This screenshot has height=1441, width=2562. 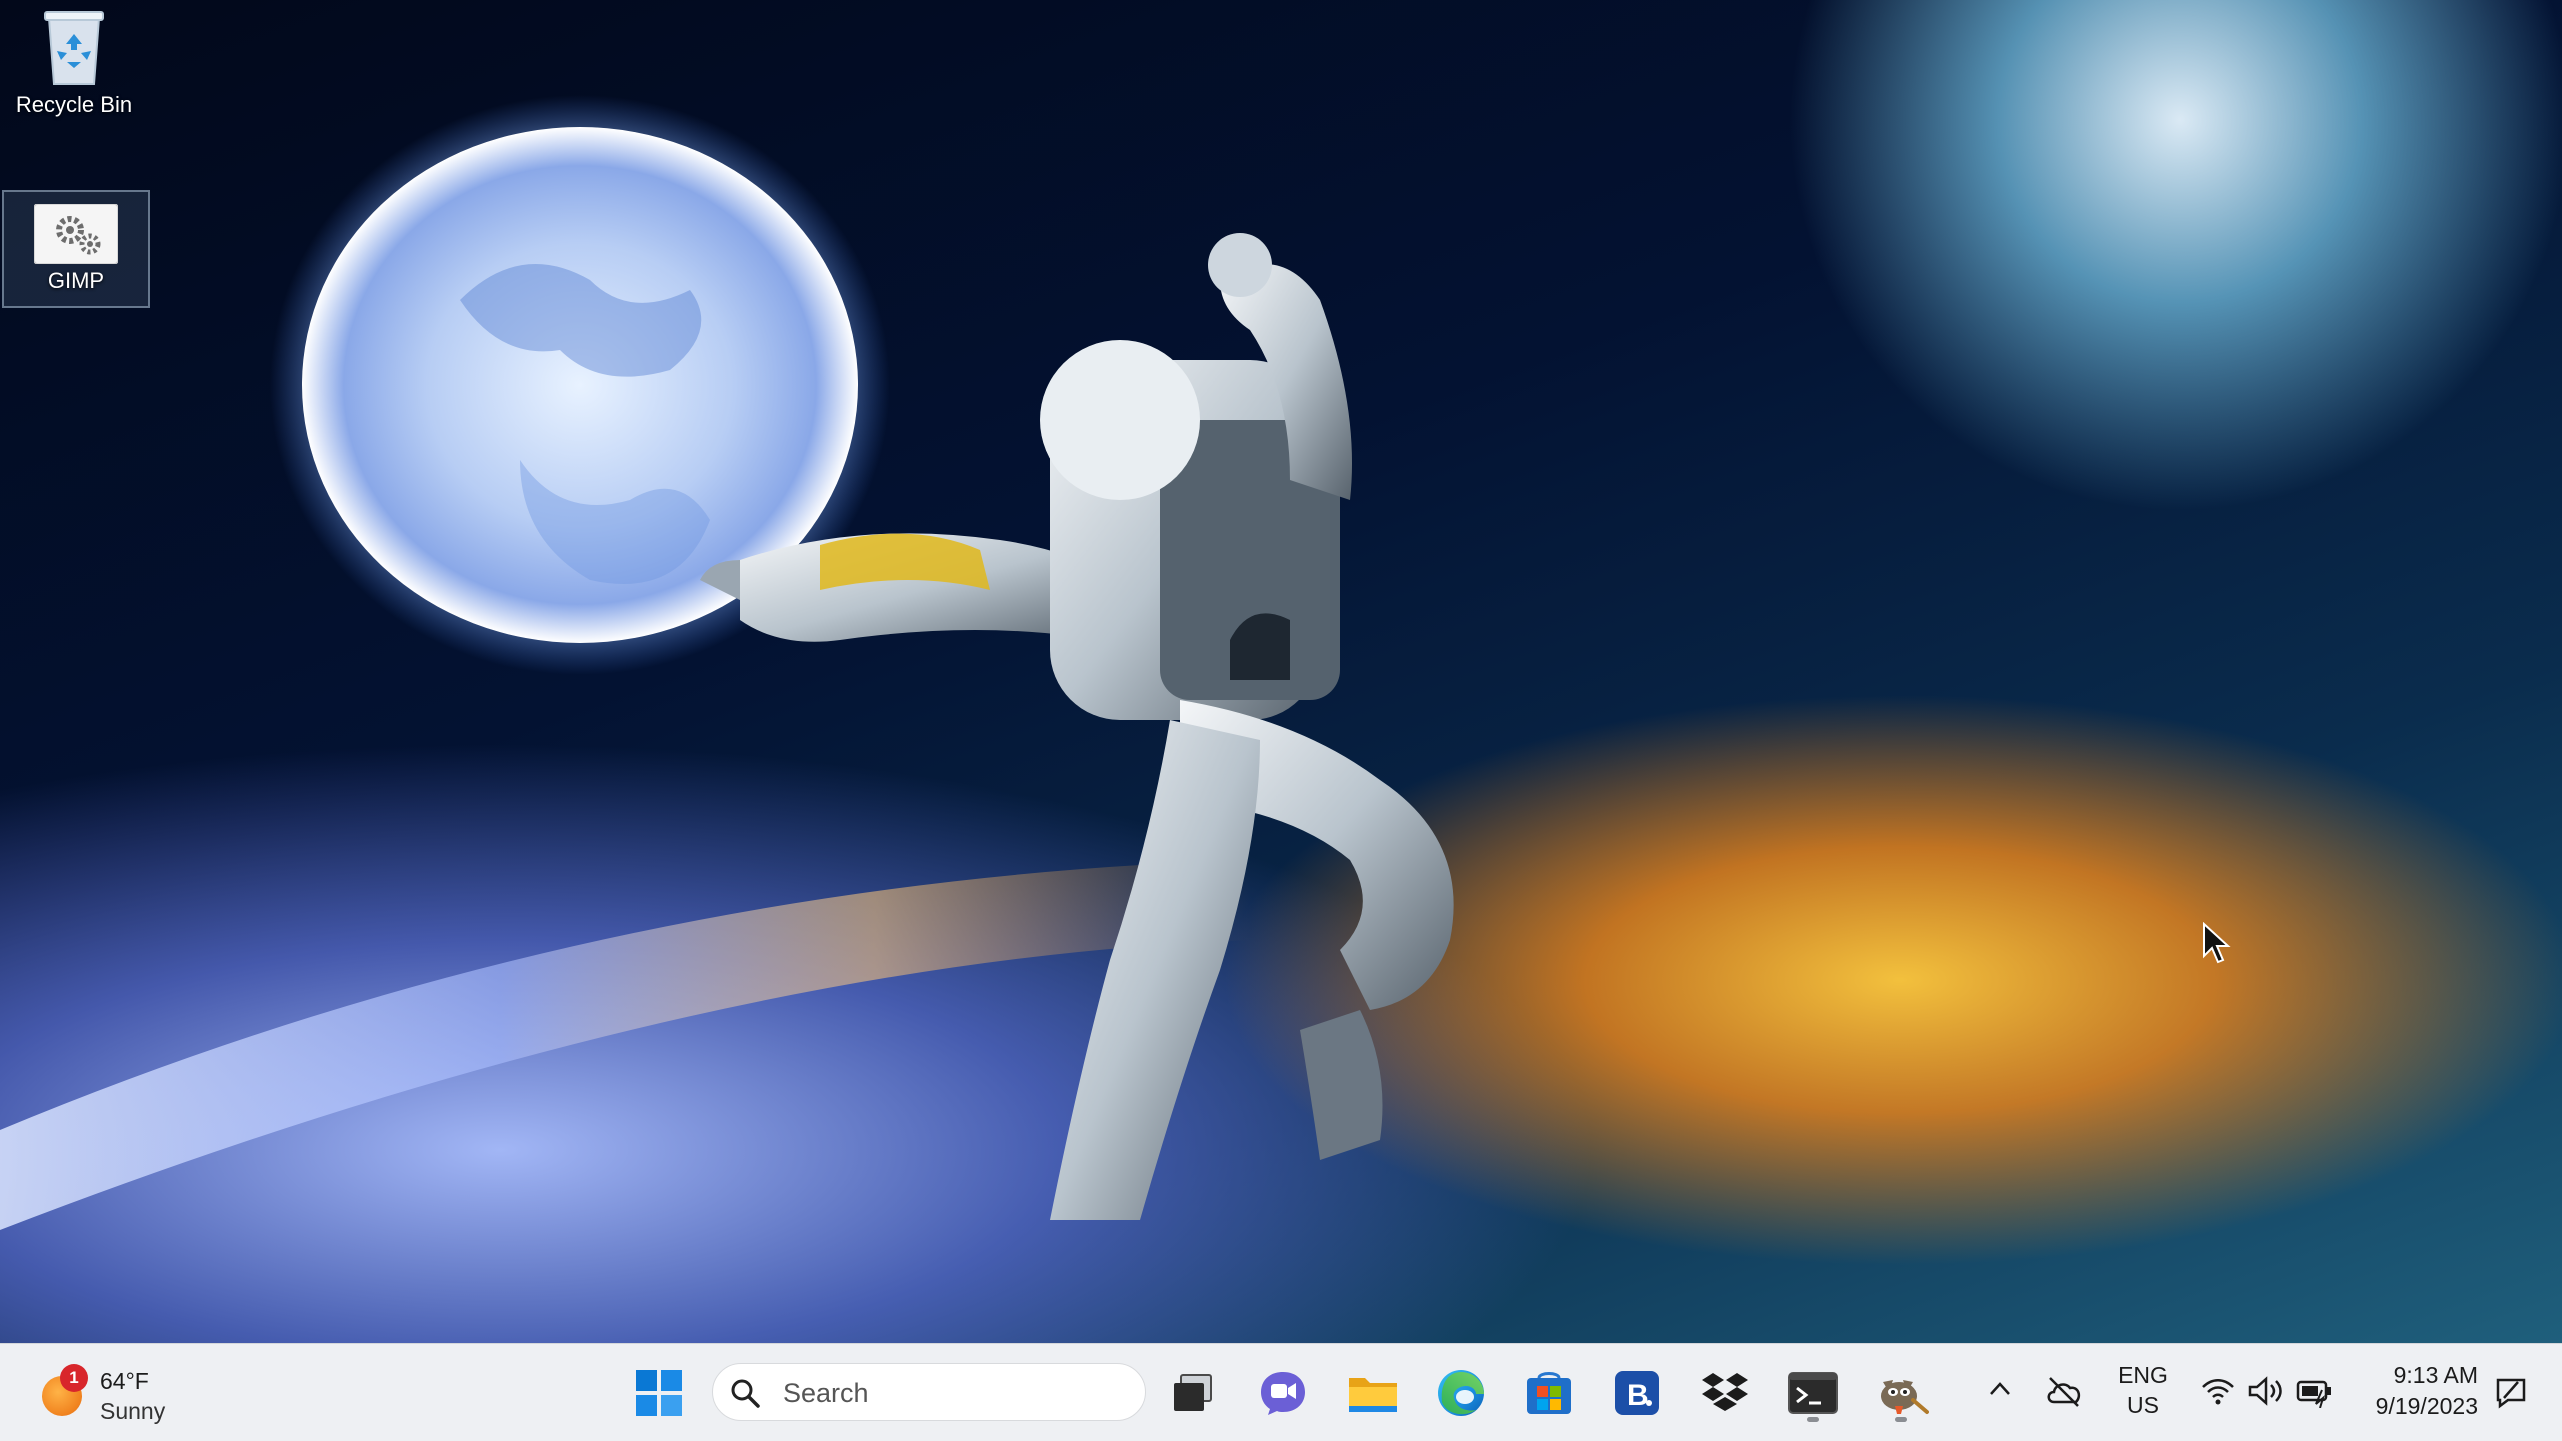 I want to click on store-icon, so click(x=1549, y=1393).